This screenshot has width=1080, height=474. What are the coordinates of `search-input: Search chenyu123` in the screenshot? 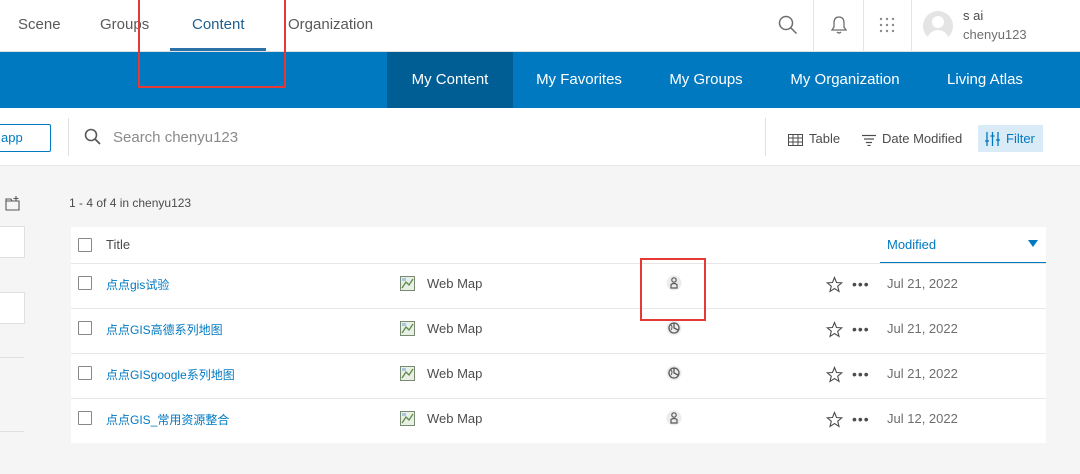 It's located at (175, 137).